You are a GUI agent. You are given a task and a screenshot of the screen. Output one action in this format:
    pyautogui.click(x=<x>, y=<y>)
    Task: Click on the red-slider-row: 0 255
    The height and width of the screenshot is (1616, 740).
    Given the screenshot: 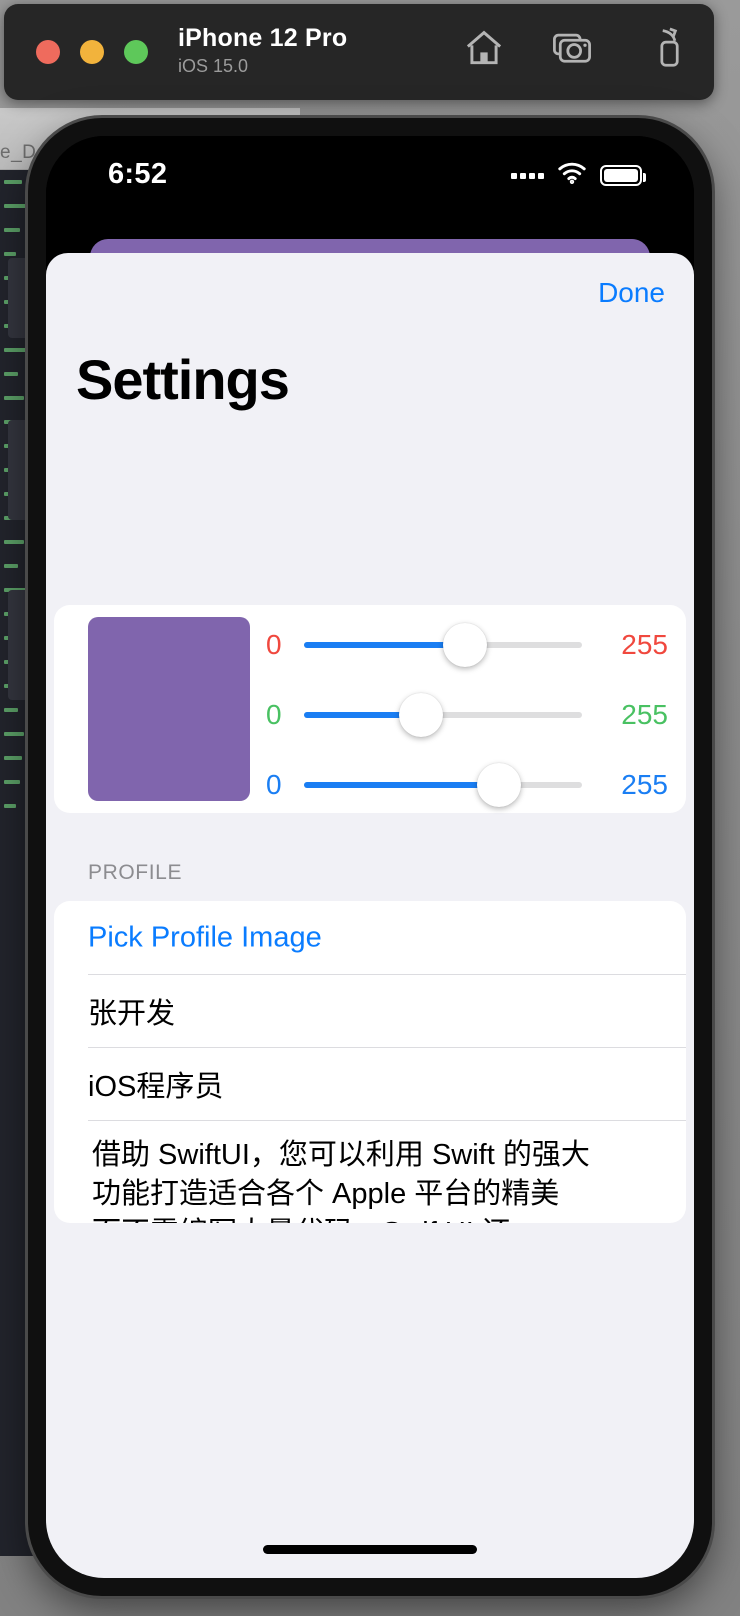 What is the action you would take?
    pyautogui.click(x=467, y=645)
    